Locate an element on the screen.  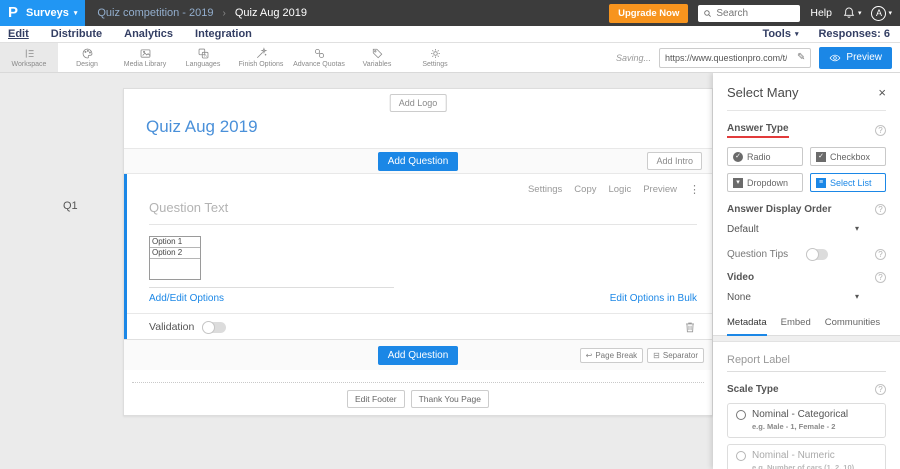
toolbar-item-variables: Variables is located at coordinates (377, 57).